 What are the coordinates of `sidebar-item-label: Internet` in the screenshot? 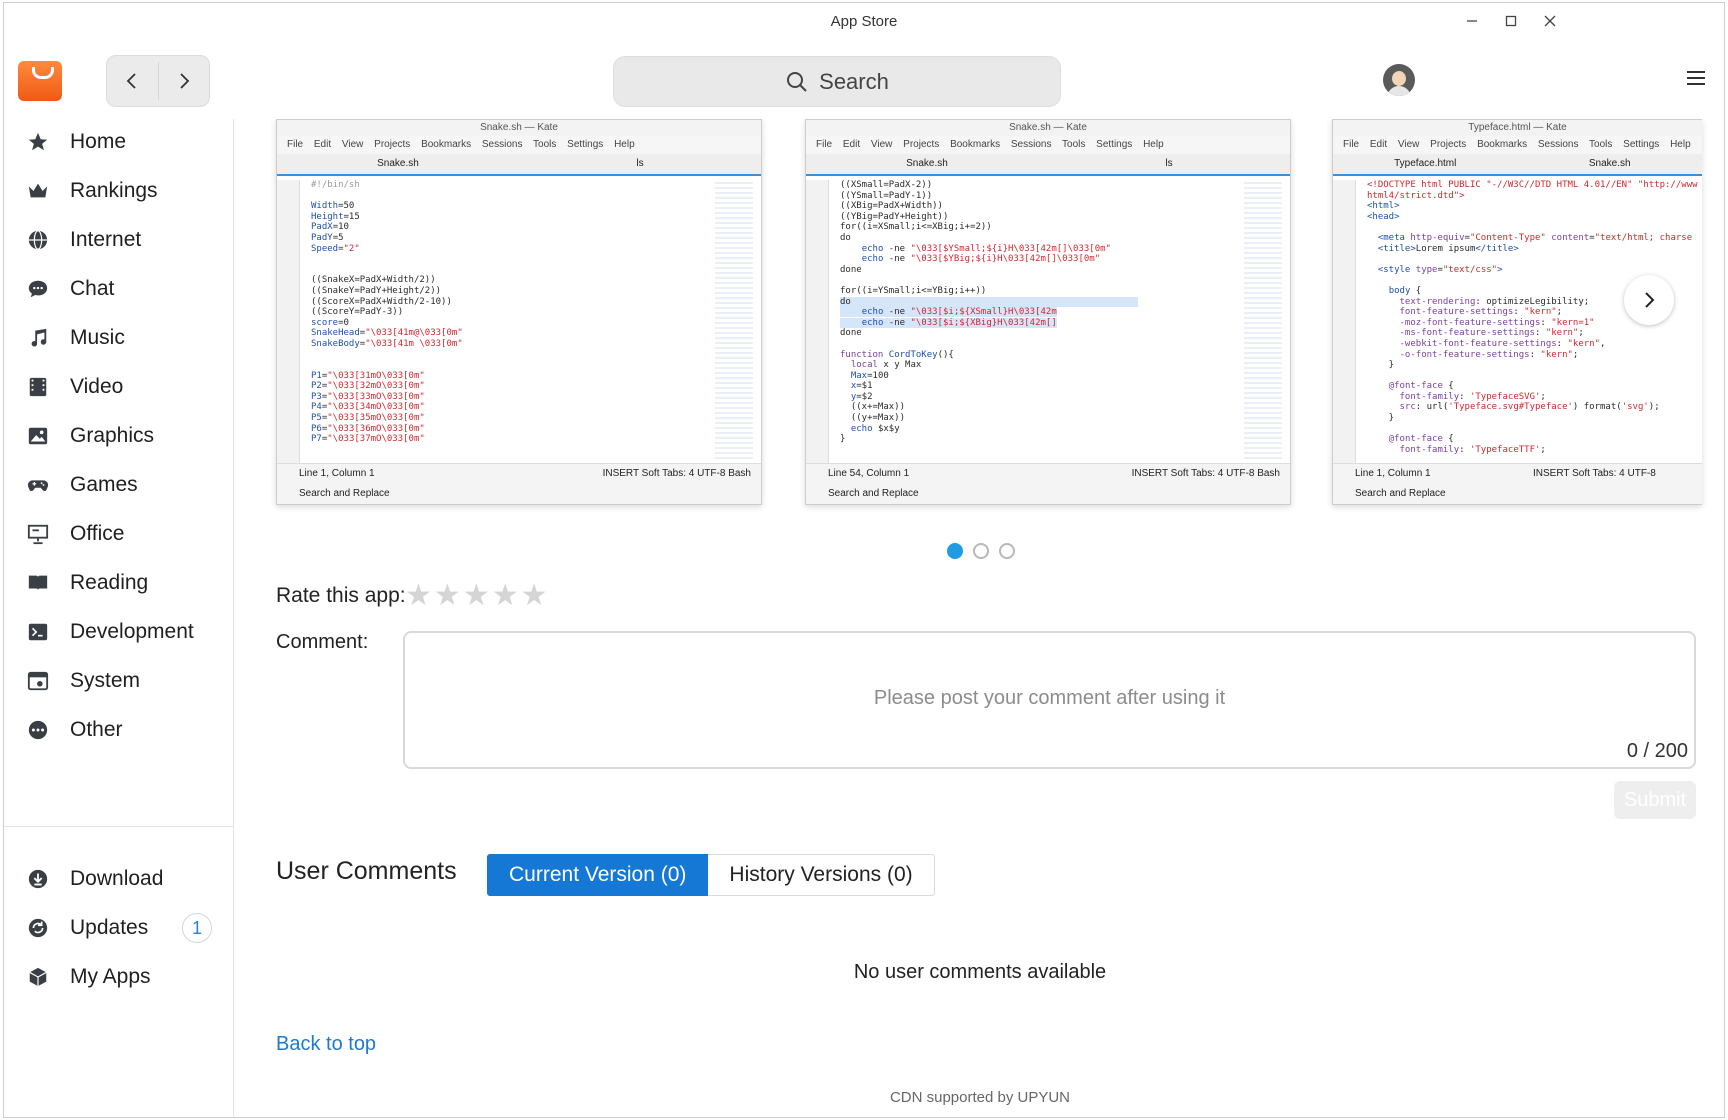 It's located at (106, 239).